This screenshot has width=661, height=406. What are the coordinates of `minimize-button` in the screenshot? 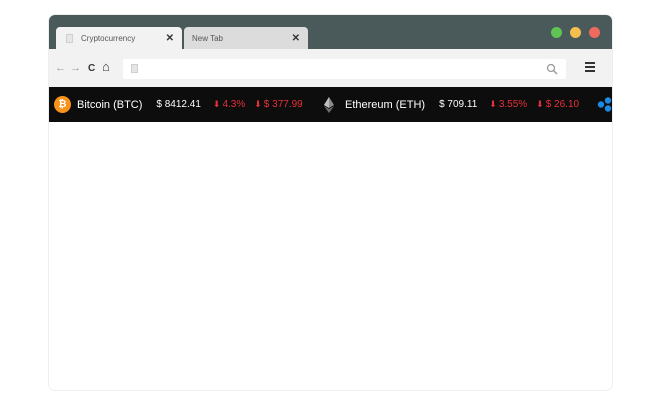 It's located at (575, 32).